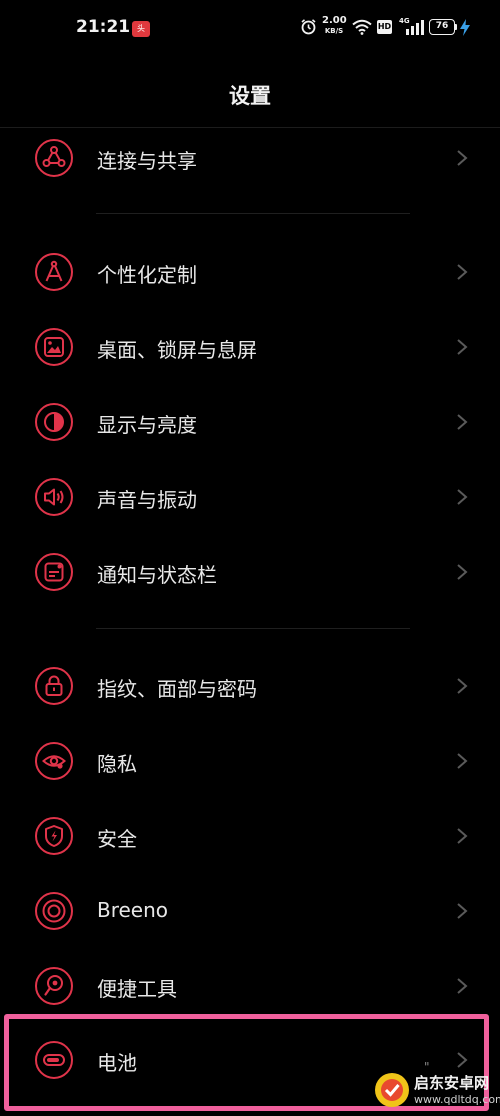  Describe the element at coordinates (54, 986) in the screenshot. I see `tools-icon` at that location.